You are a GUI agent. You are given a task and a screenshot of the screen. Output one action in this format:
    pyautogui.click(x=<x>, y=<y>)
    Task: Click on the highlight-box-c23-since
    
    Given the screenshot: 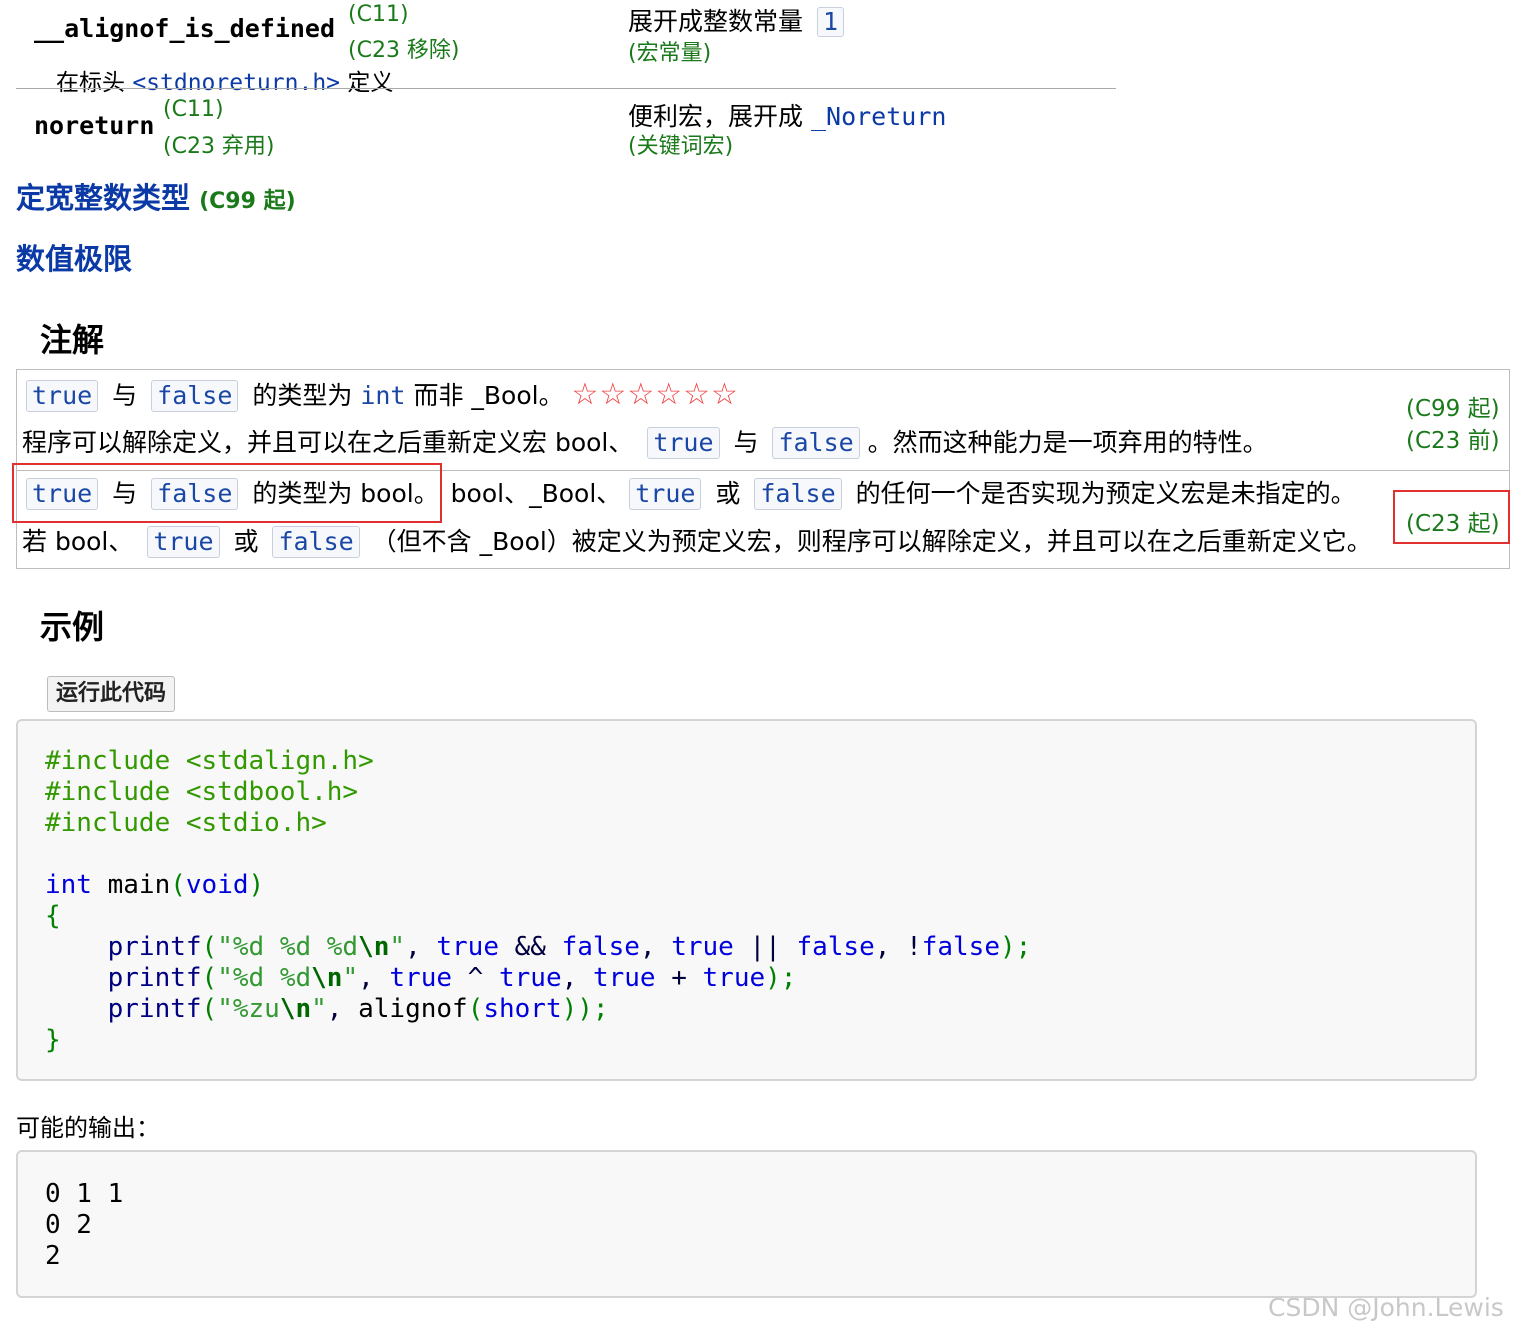 What is the action you would take?
    pyautogui.click(x=1451, y=517)
    